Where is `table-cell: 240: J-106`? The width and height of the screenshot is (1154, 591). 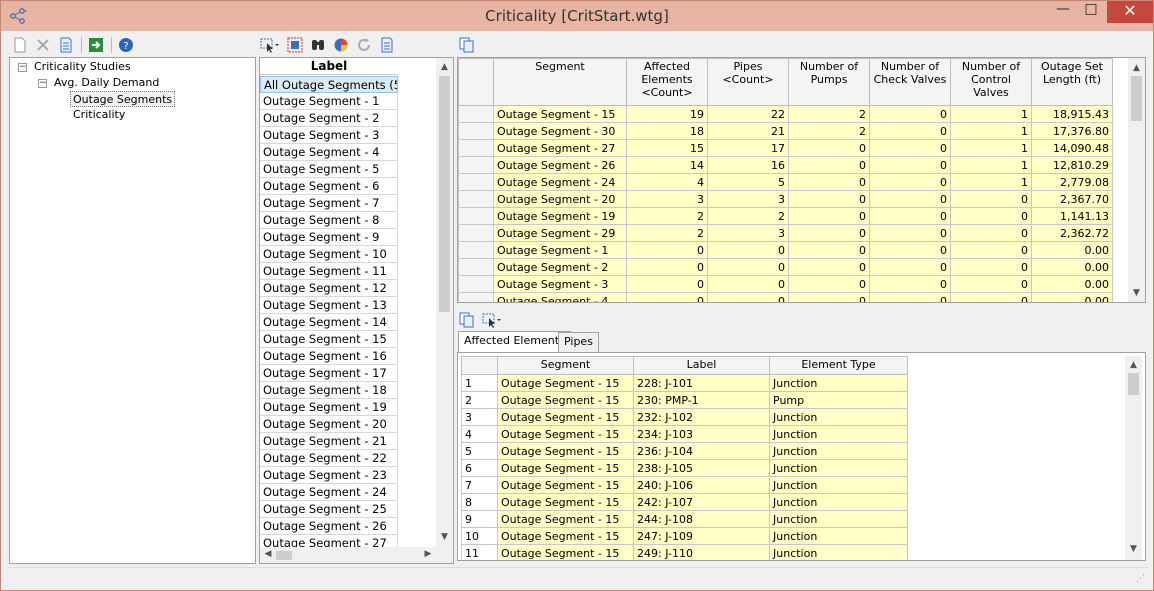 table-cell: 240: J-106 is located at coordinates (701, 485).